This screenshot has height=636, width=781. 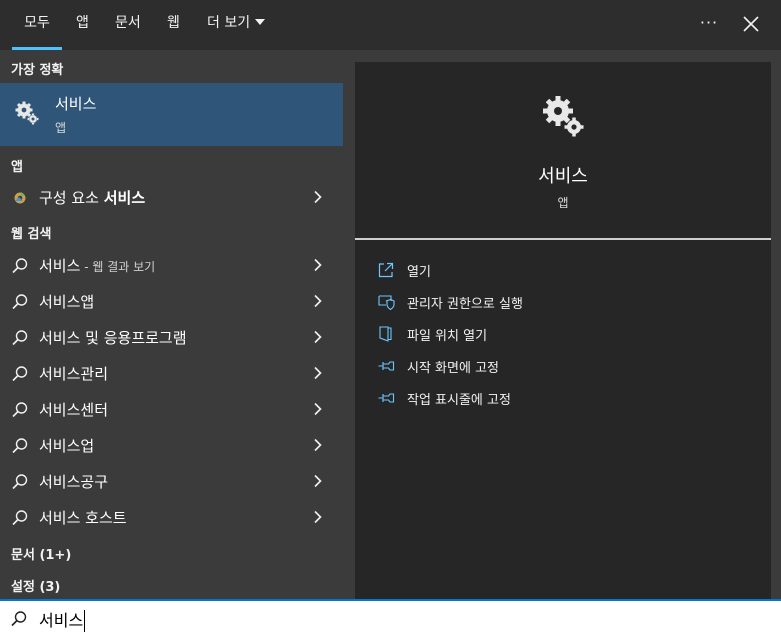 What do you see at coordinates (386, 270) in the screenshot?
I see `open-icon` at bounding box center [386, 270].